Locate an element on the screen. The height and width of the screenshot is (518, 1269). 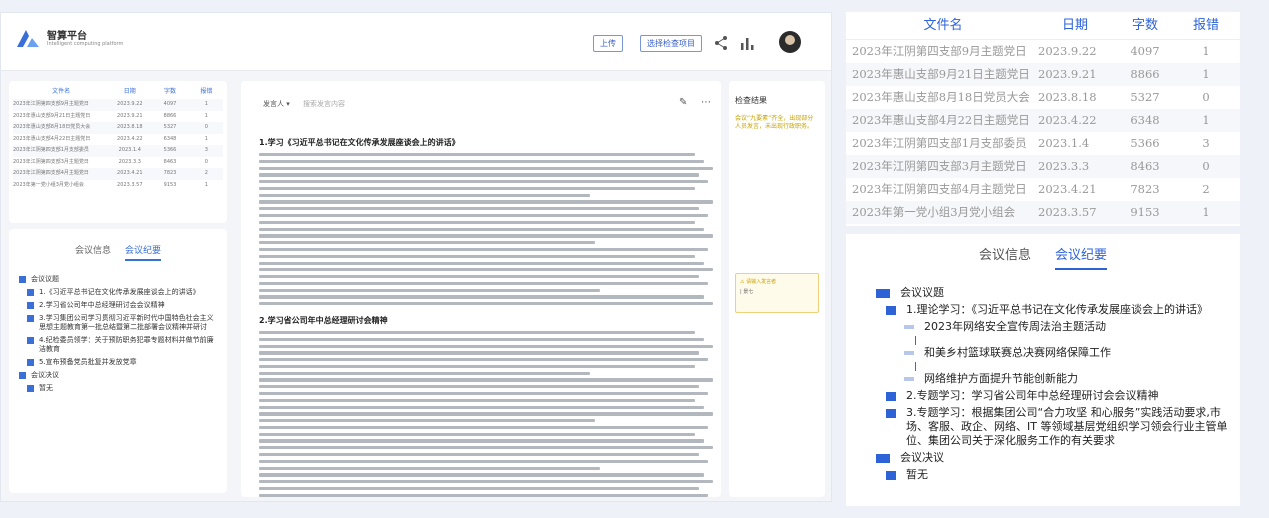
more-icon: ⋯ is located at coordinates (706, 102).